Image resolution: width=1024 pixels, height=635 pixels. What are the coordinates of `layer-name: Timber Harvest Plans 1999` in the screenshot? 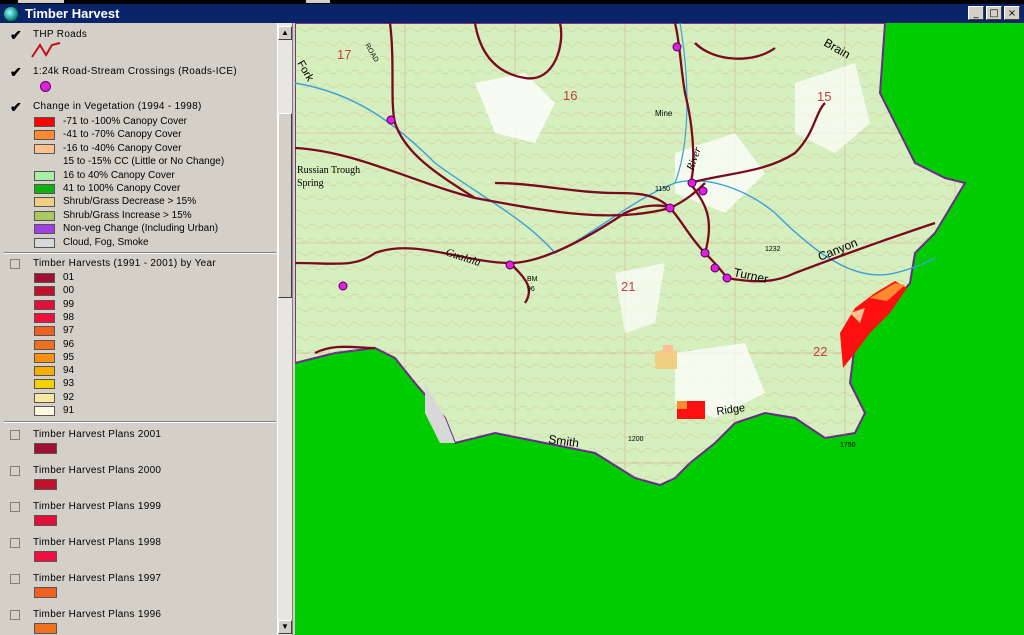 It's located at (97, 506).